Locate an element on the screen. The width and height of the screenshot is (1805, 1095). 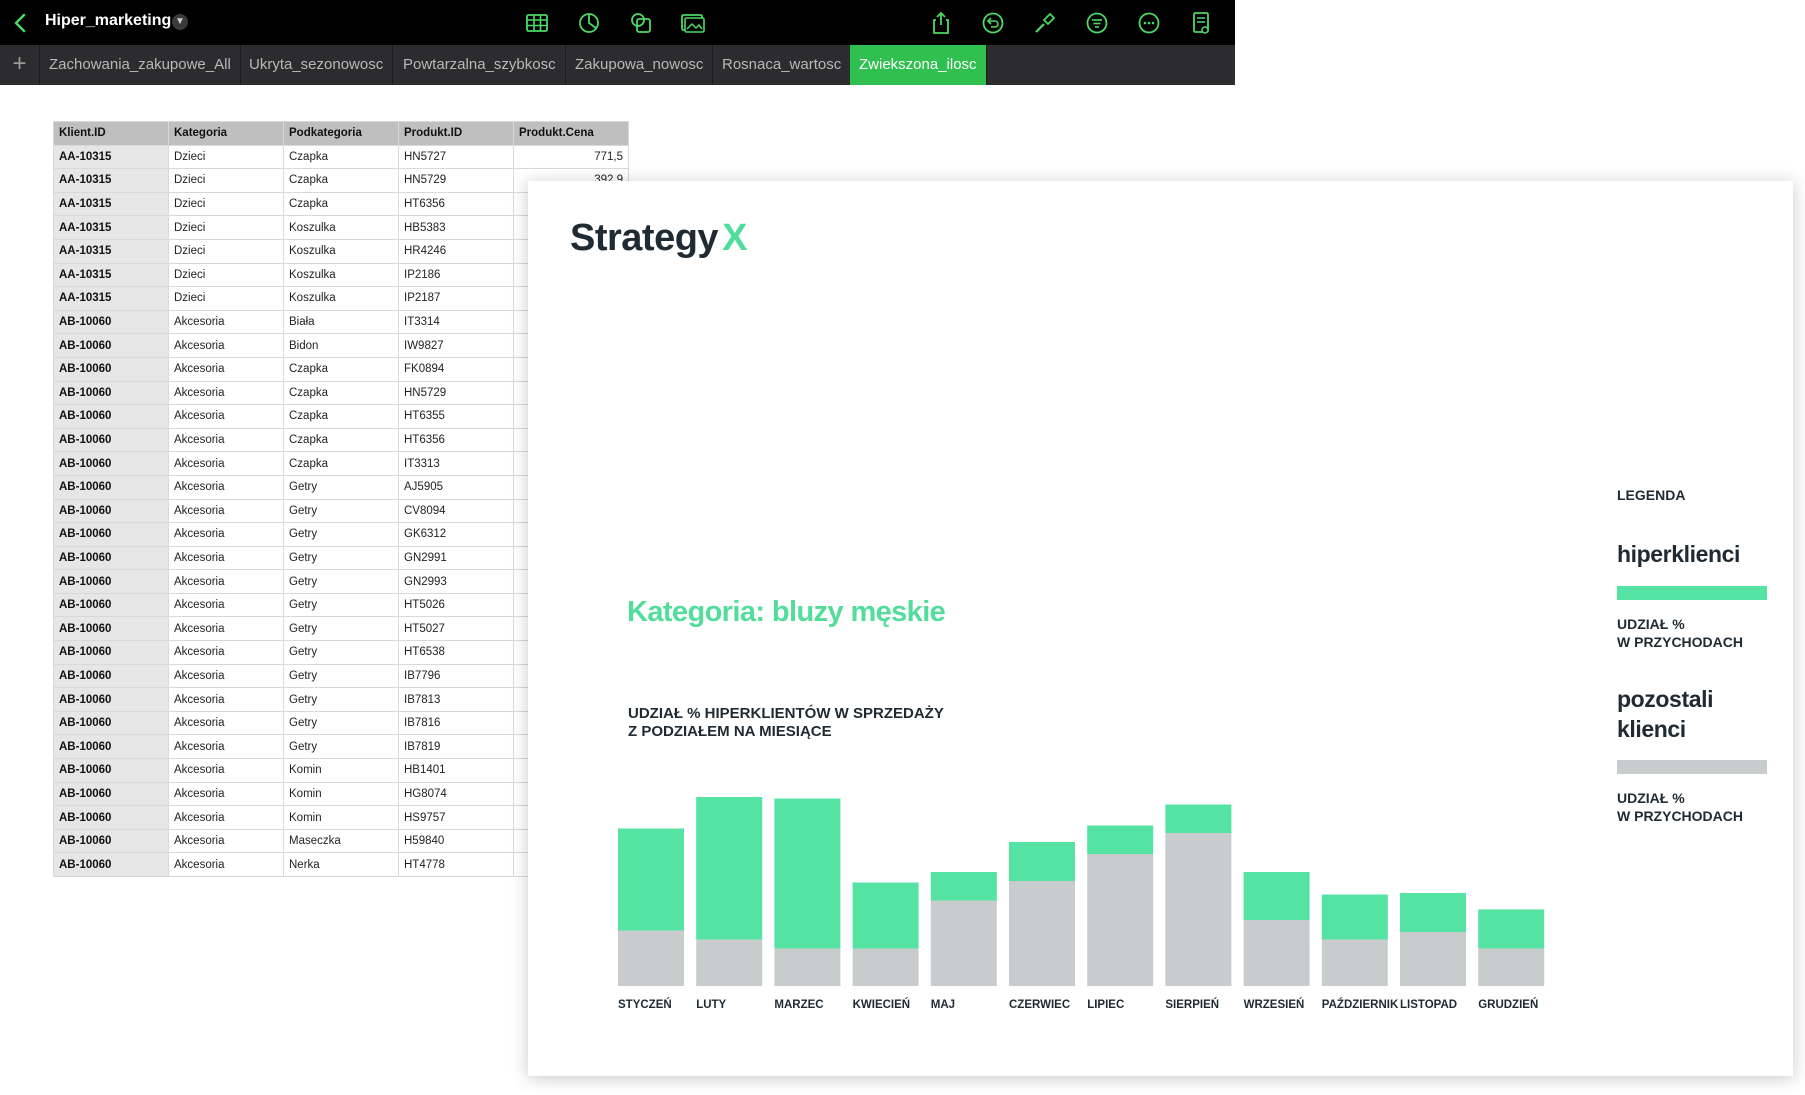
document-icon is located at coordinates (1201, 23).